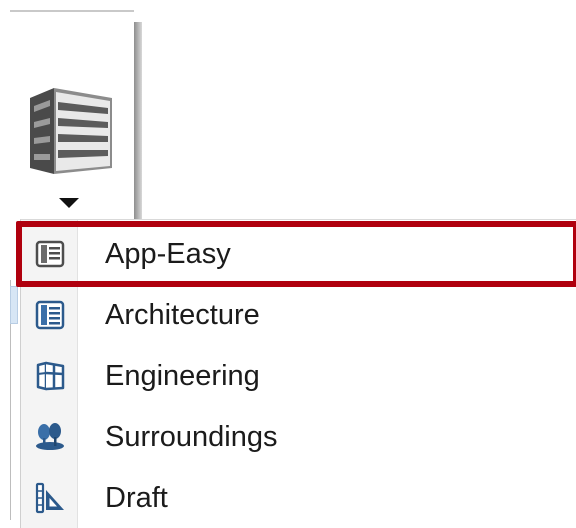  I want to click on menu-item-label: Surroundings, so click(191, 436).